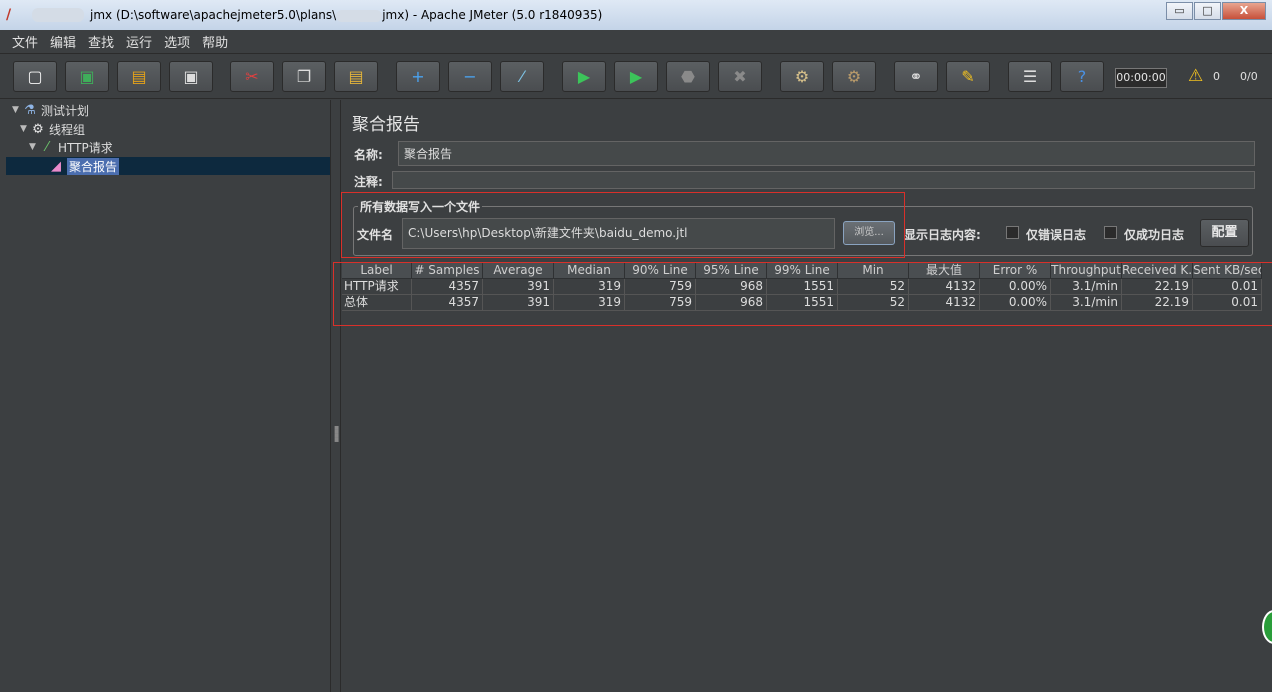 The width and height of the screenshot is (1272, 692). I want to click on warning-icon: ⚠, so click(1195, 76).